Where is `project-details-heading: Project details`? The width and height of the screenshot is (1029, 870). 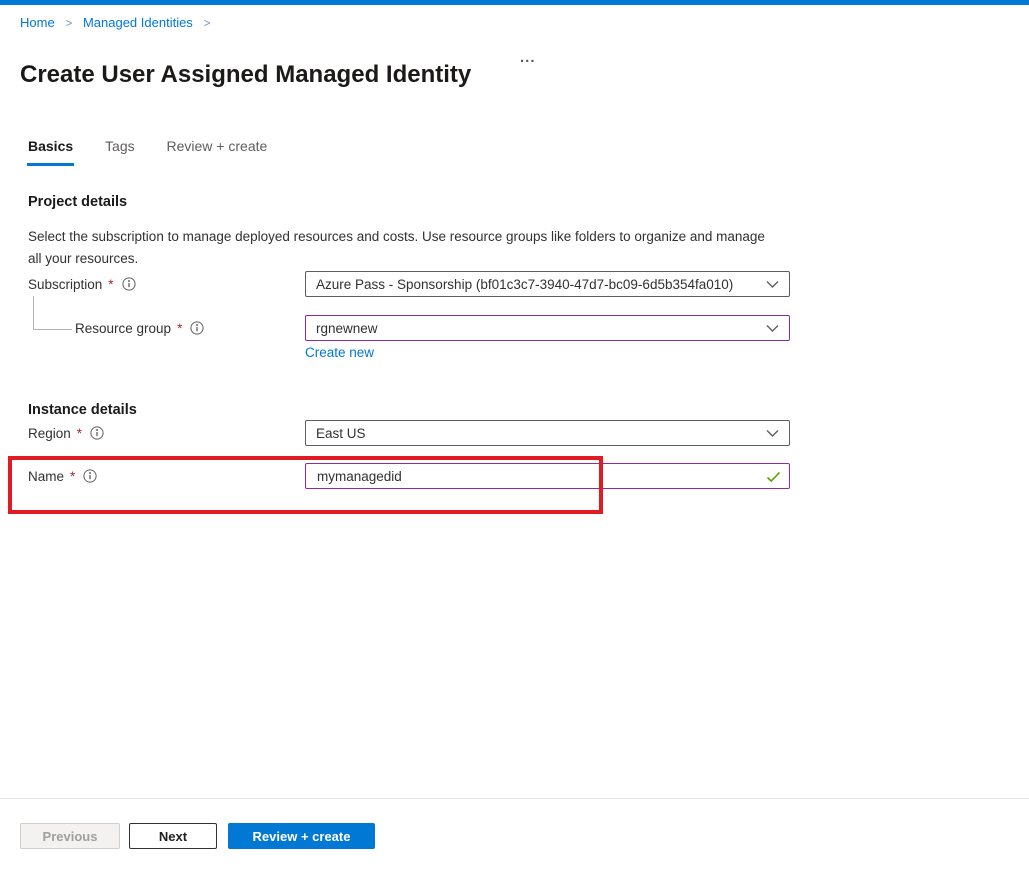
project-details-heading: Project details is located at coordinates (78, 202).